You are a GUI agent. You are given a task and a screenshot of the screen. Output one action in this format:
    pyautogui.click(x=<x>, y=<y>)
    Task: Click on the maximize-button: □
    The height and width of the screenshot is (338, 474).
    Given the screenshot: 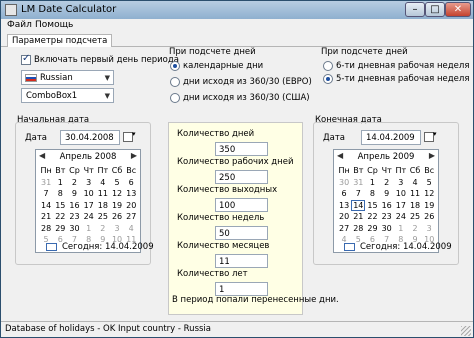 What is the action you would take?
    pyautogui.click(x=435, y=9)
    